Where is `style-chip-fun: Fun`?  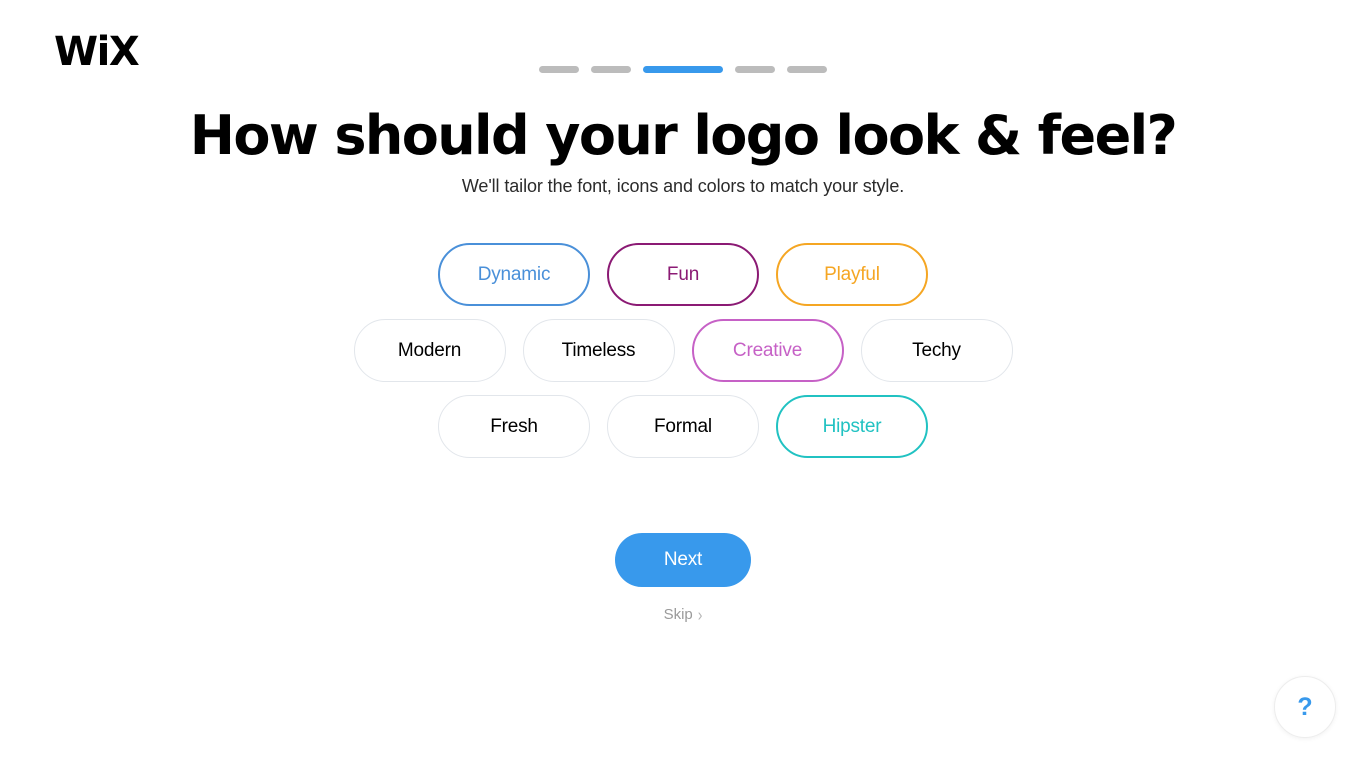 style-chip-fun: Fun is located at coordinates (683, 274).